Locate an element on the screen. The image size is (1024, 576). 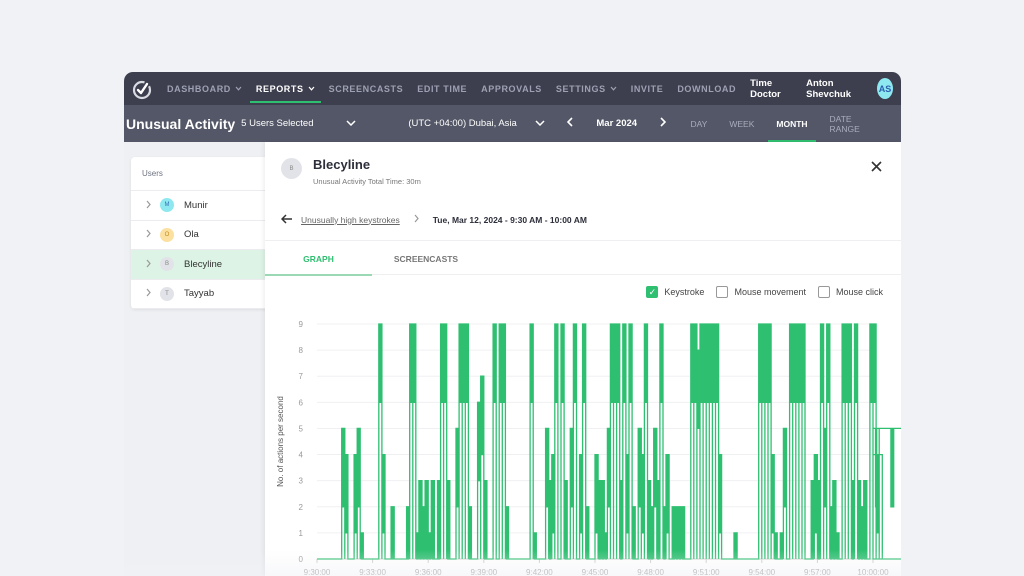
y-tick-label: 5 is located at coordinates (301, 428).